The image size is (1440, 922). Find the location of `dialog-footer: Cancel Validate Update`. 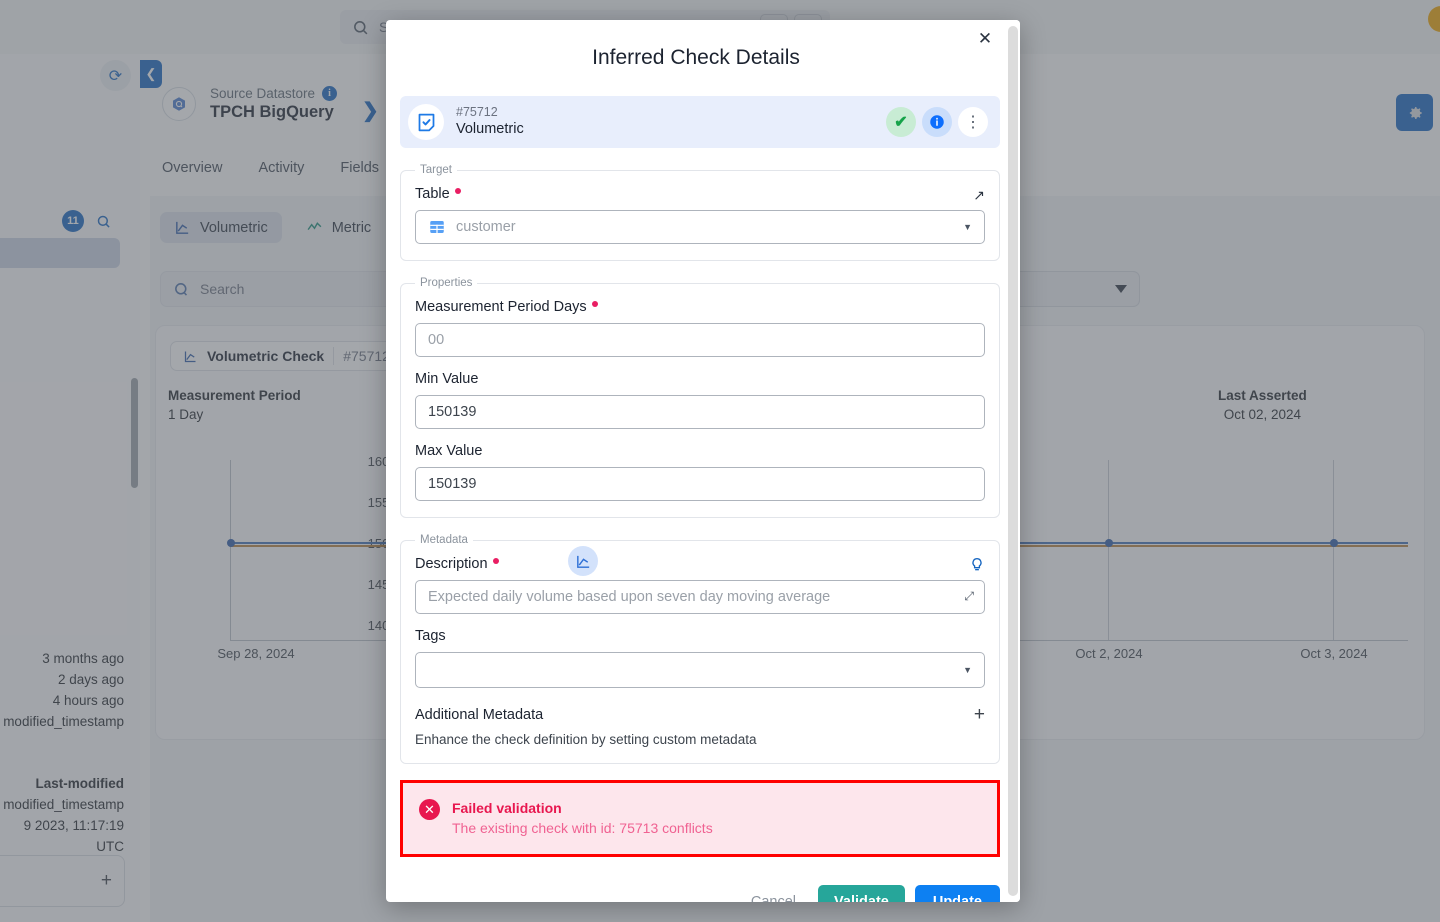

dialog-footer: Cancel Validate Update is located at coordinates (700, 893).